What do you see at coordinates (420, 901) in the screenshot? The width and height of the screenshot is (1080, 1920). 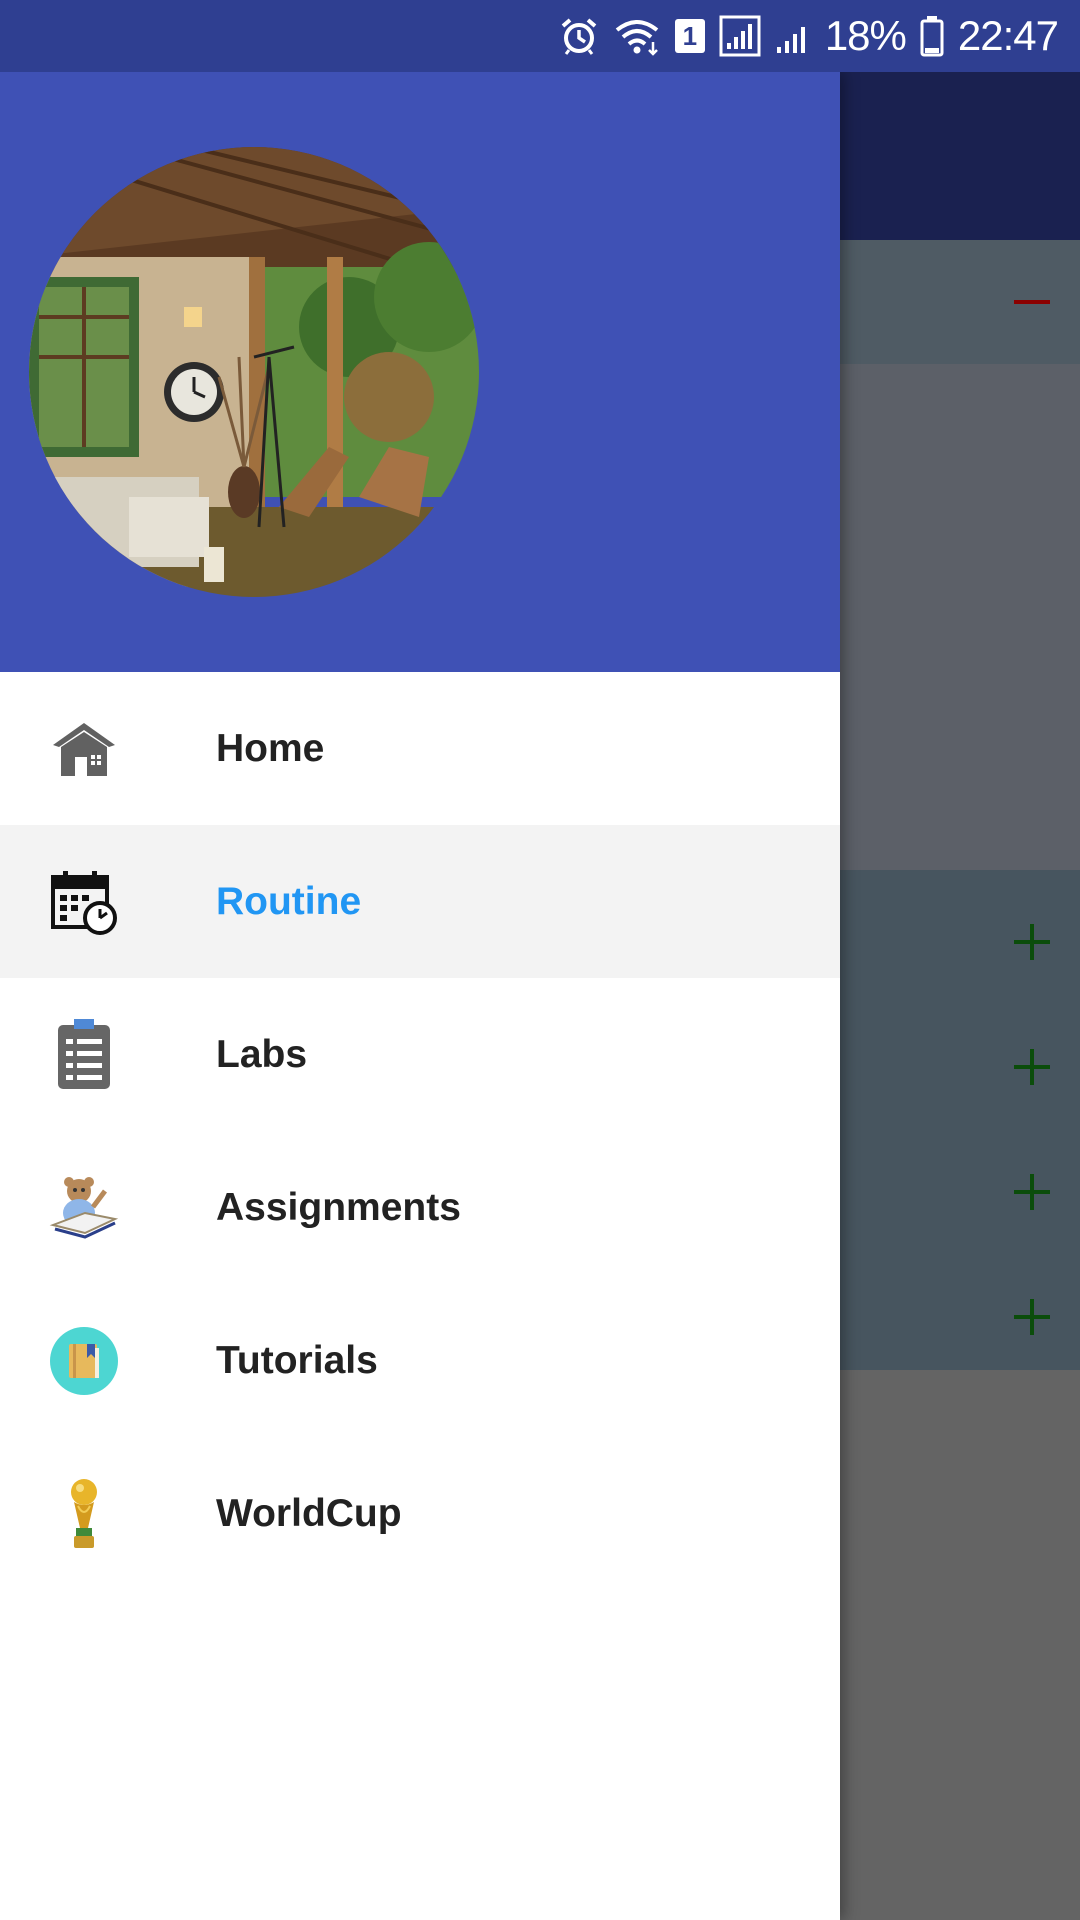 I see `menu-item-routine: Routine` at bounding box center [420, 901].